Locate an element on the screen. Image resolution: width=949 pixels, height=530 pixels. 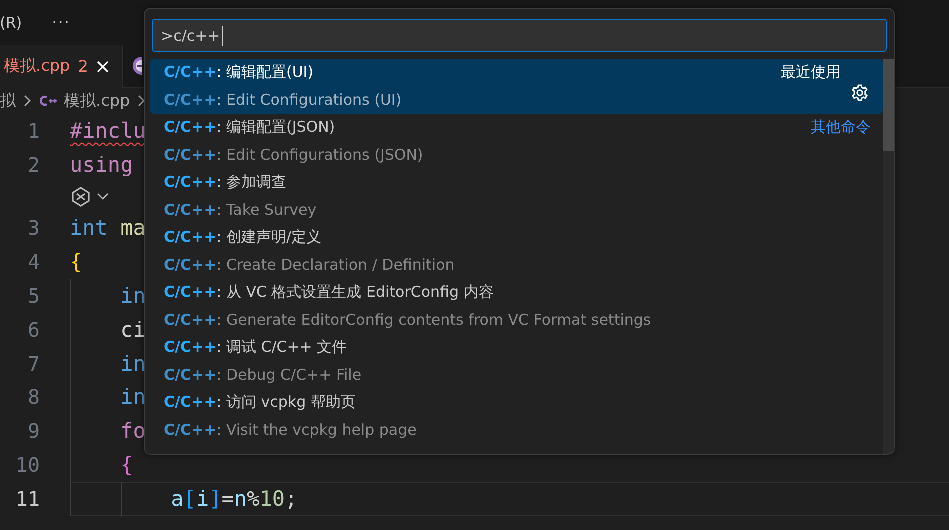
code-token: ] is located at coordinates (215, 499).